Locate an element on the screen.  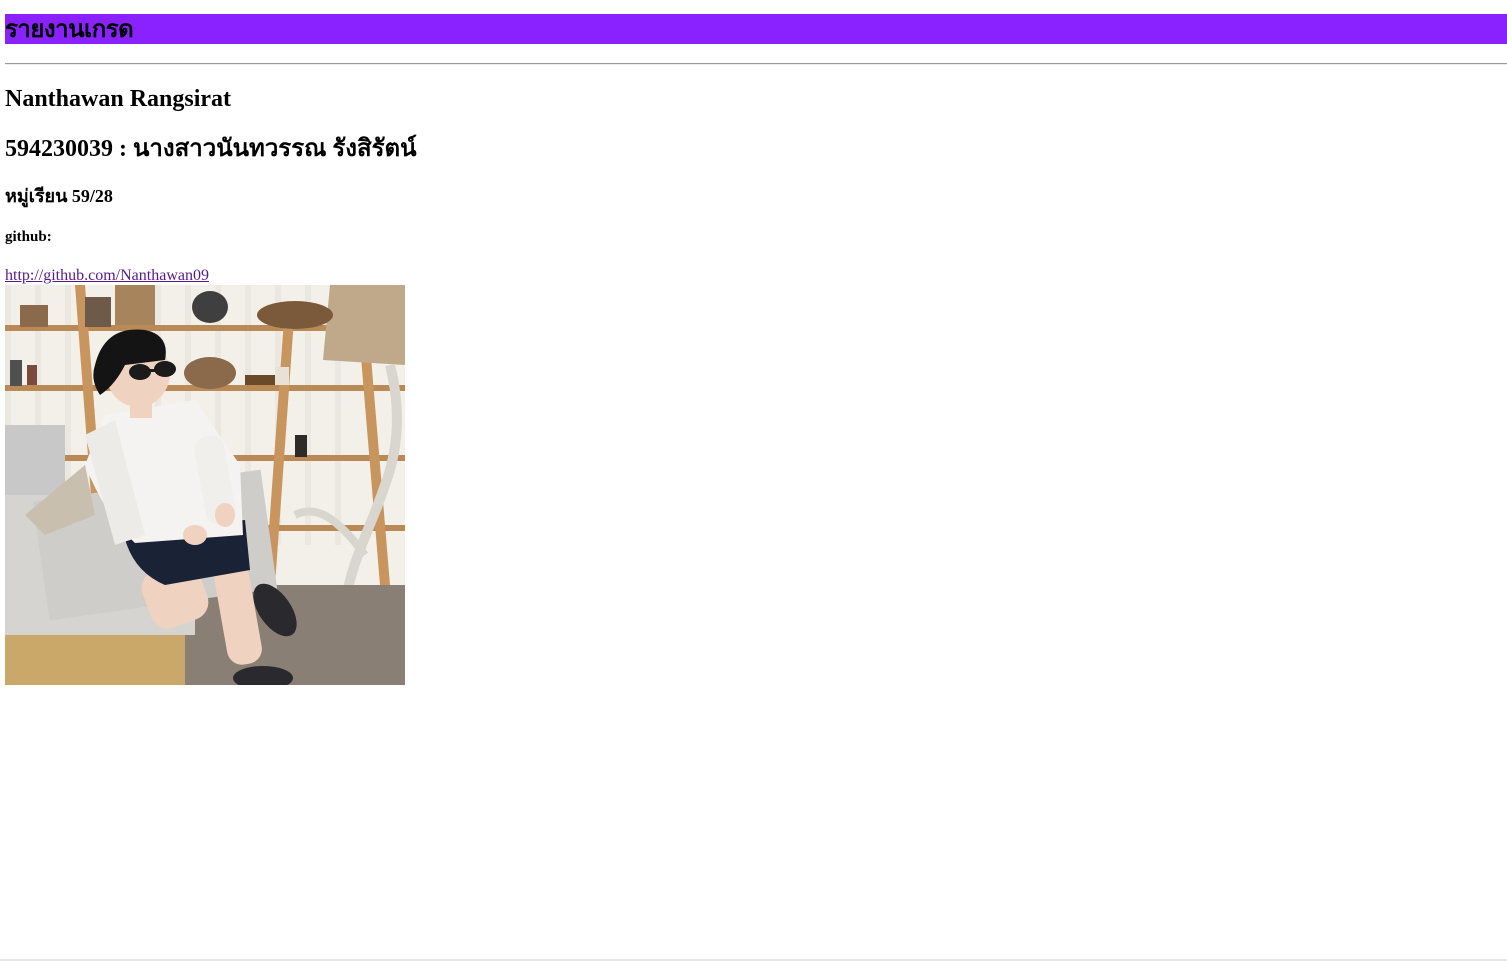
portrait-photo-icon is located at coordinates (205, 485).